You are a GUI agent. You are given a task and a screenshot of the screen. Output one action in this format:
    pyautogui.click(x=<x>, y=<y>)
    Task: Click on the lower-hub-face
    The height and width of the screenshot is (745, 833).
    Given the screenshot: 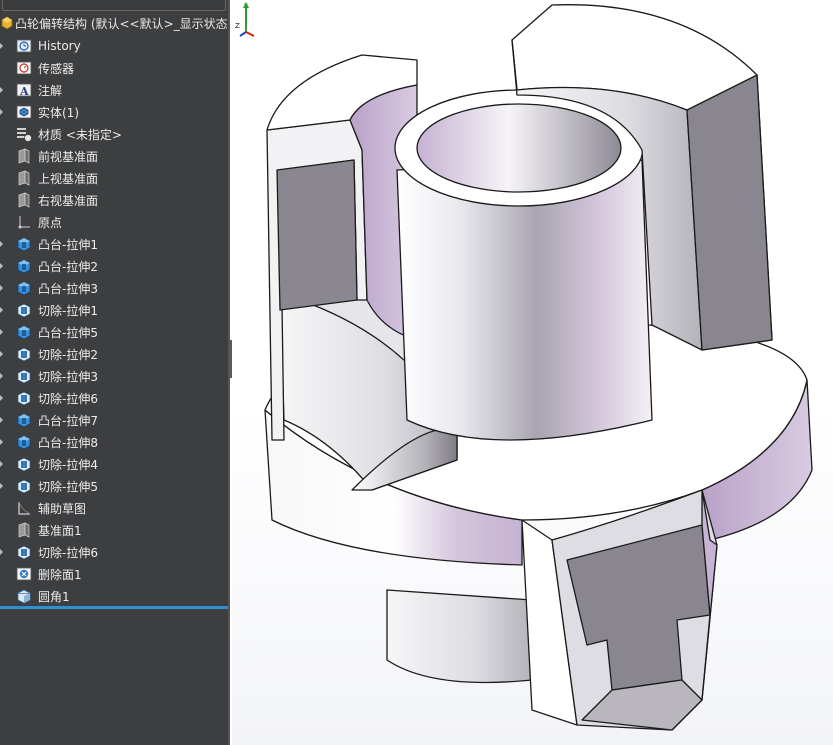 What is the action you would take?
    pyautogui.click(x=459, y=636)
    